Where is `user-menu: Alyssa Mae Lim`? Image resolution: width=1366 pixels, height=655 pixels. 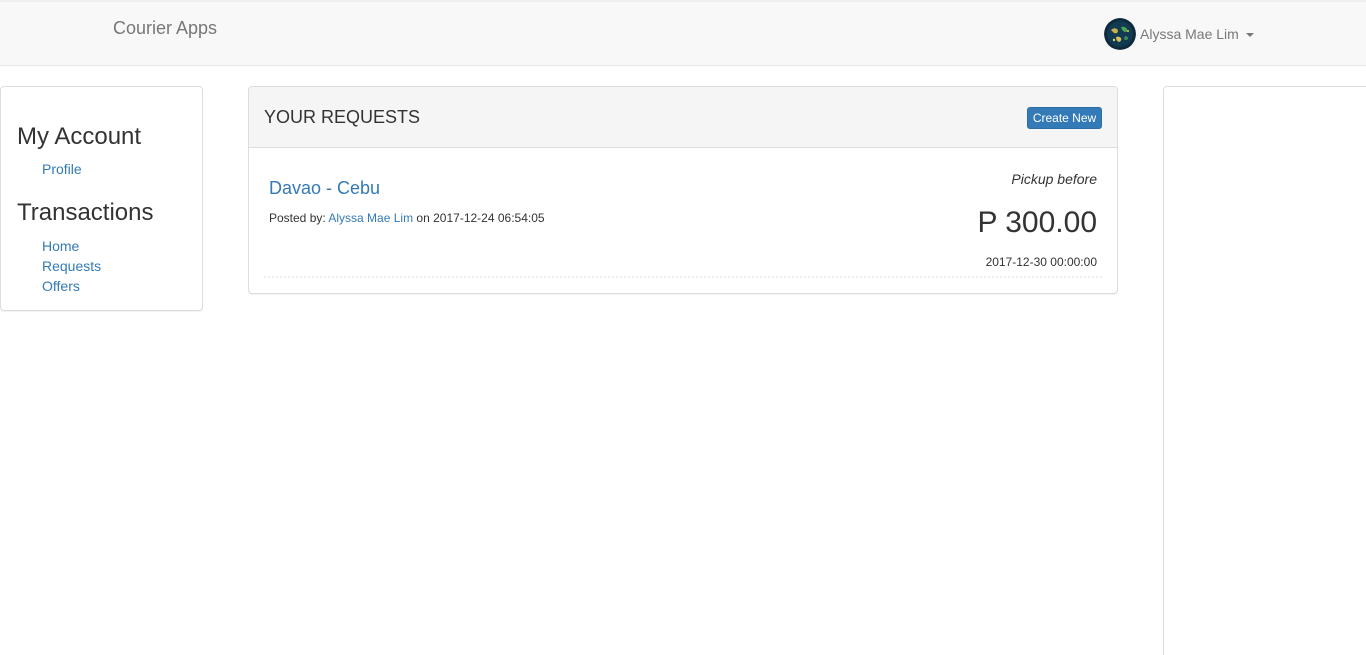
user-menu: Alyssa Mae Lim is located at coordinates (1179, 34).